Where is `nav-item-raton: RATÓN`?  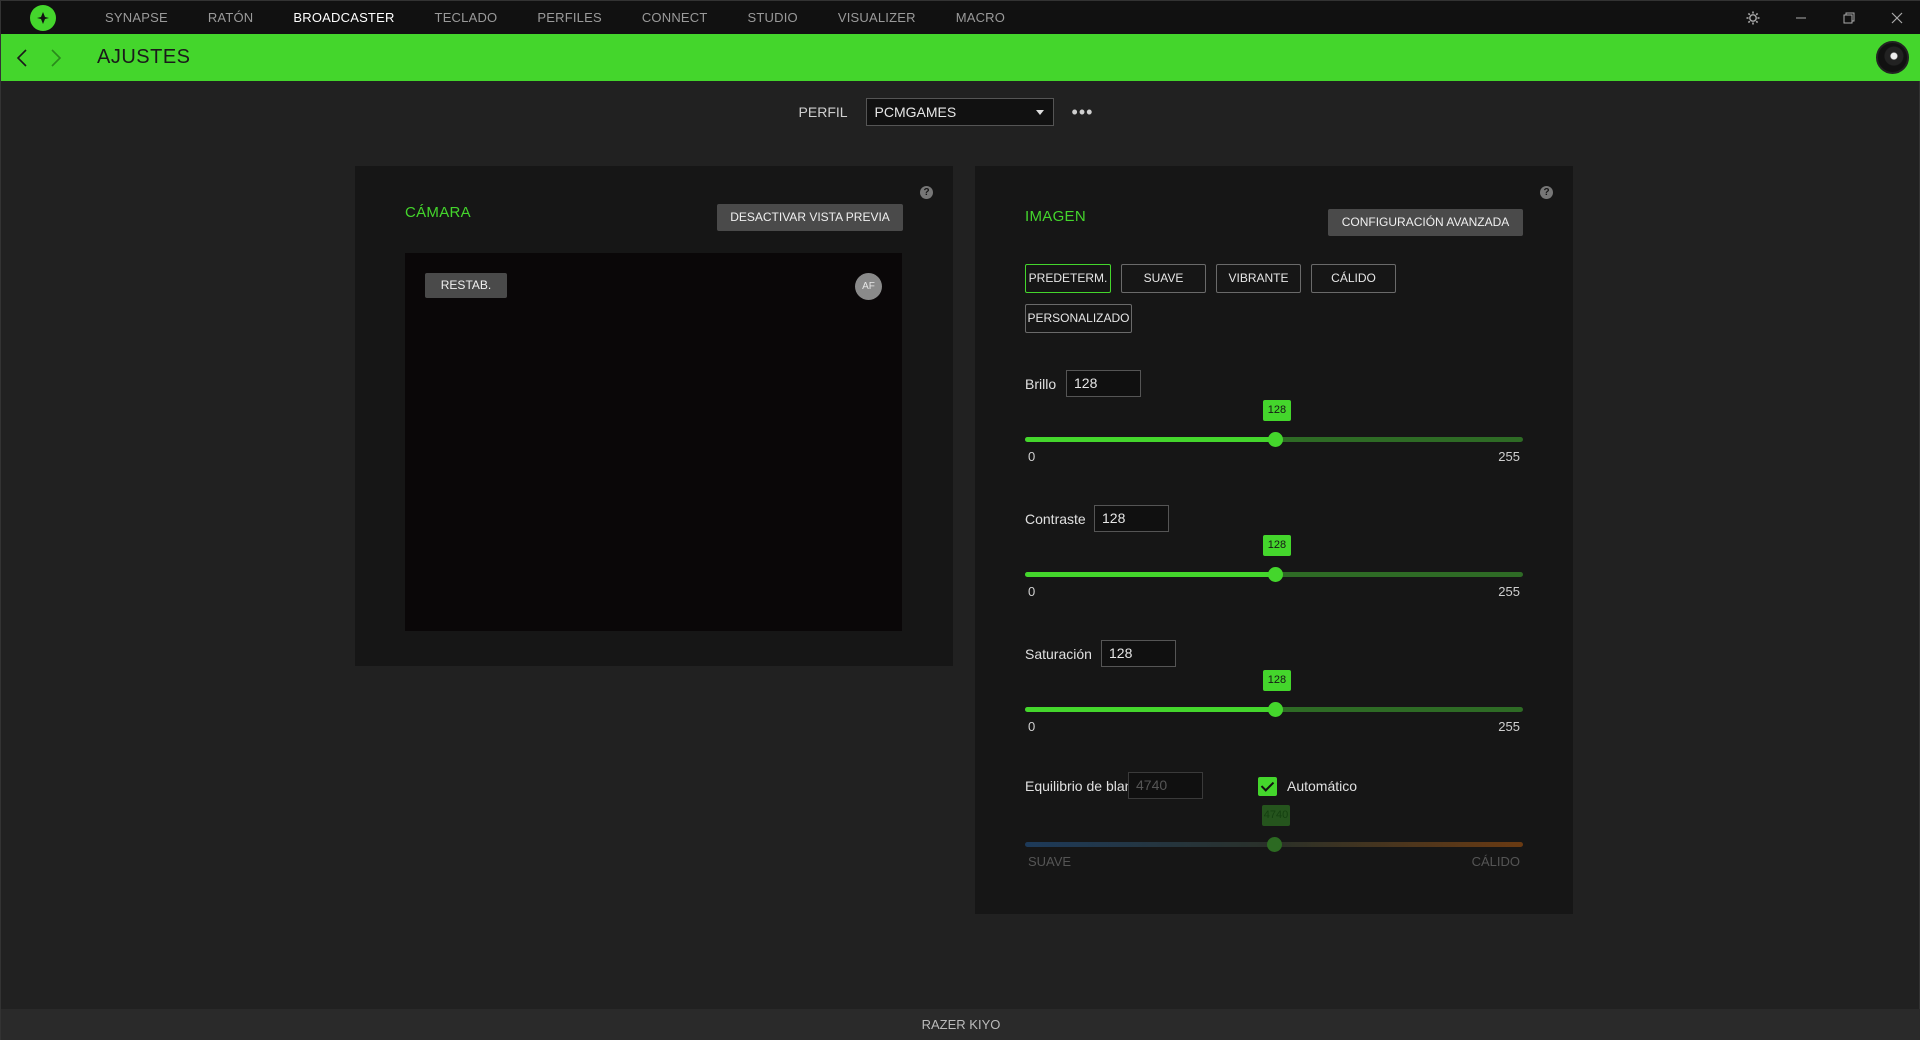 nav-item-raton: RATÓN is located at coordinates (231, 17).